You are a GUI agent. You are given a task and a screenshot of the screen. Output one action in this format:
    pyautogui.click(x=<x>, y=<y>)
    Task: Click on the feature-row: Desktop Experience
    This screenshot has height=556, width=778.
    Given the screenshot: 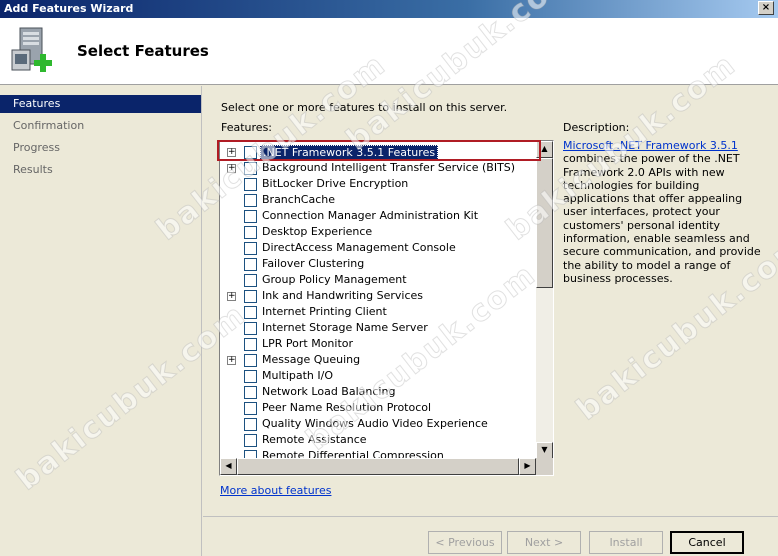 What is the action you would take?
    pyautogui.click(x=378, y=232)
    